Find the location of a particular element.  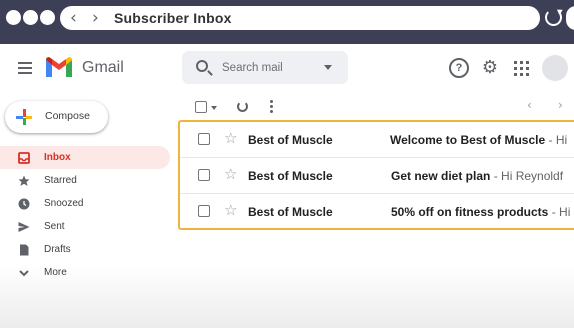

settings-icon: ⚙ is located at coordinates (490, 68).